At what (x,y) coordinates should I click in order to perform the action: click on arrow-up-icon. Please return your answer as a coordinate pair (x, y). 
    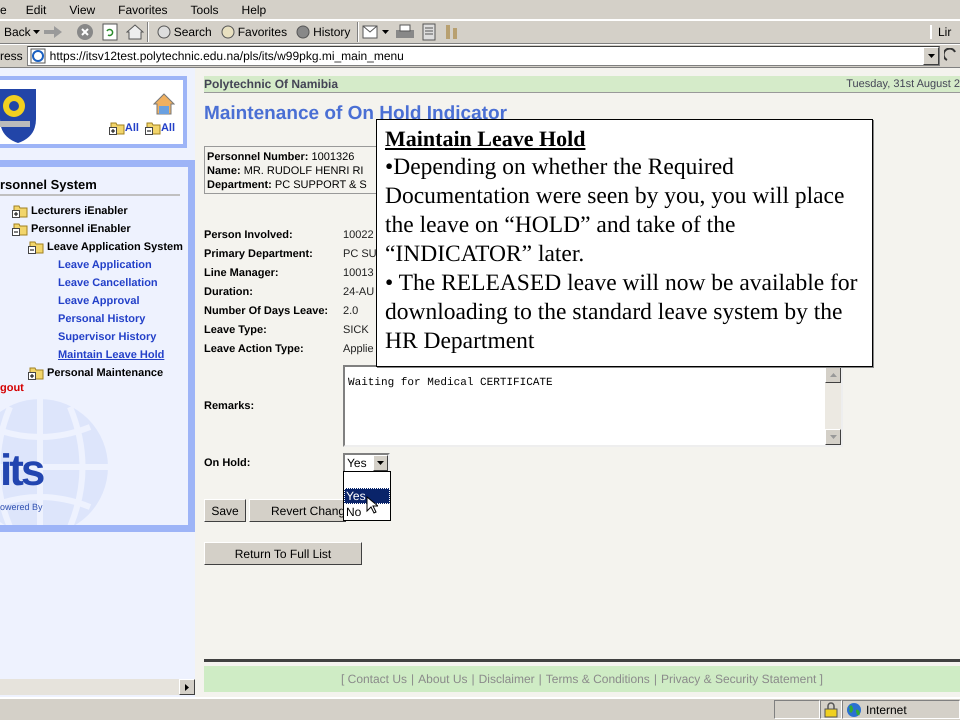
    Looking at the image, I should click on (833, 375).